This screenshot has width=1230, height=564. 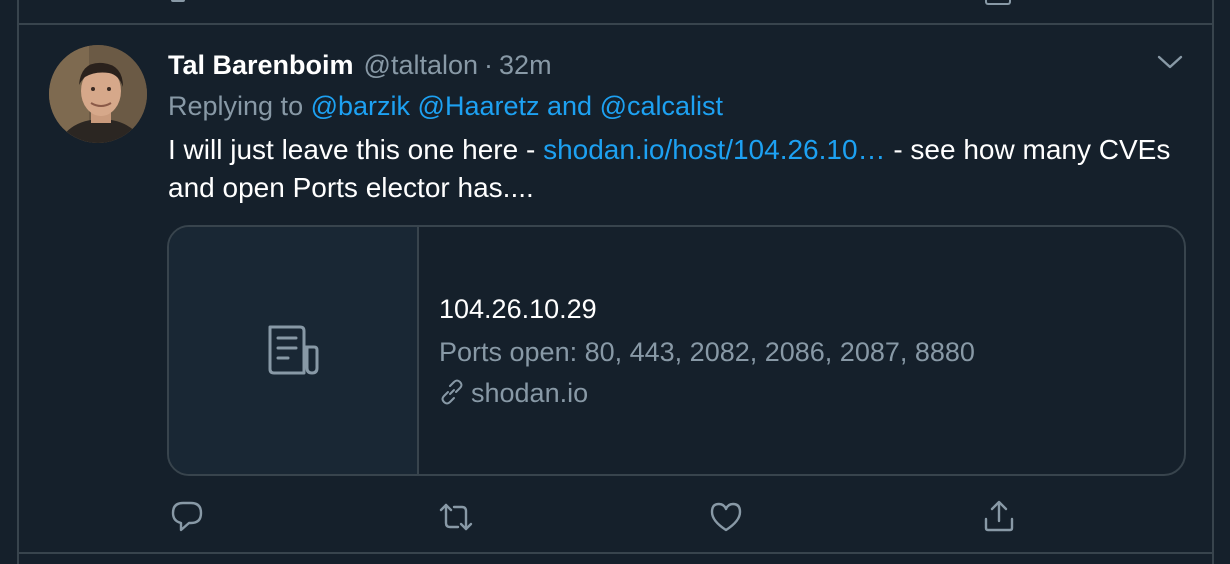 What do you see at coordinates (615, 553) in the screenshot?
I see `tweet-divider-bottom` at bounding box center [615, 553].